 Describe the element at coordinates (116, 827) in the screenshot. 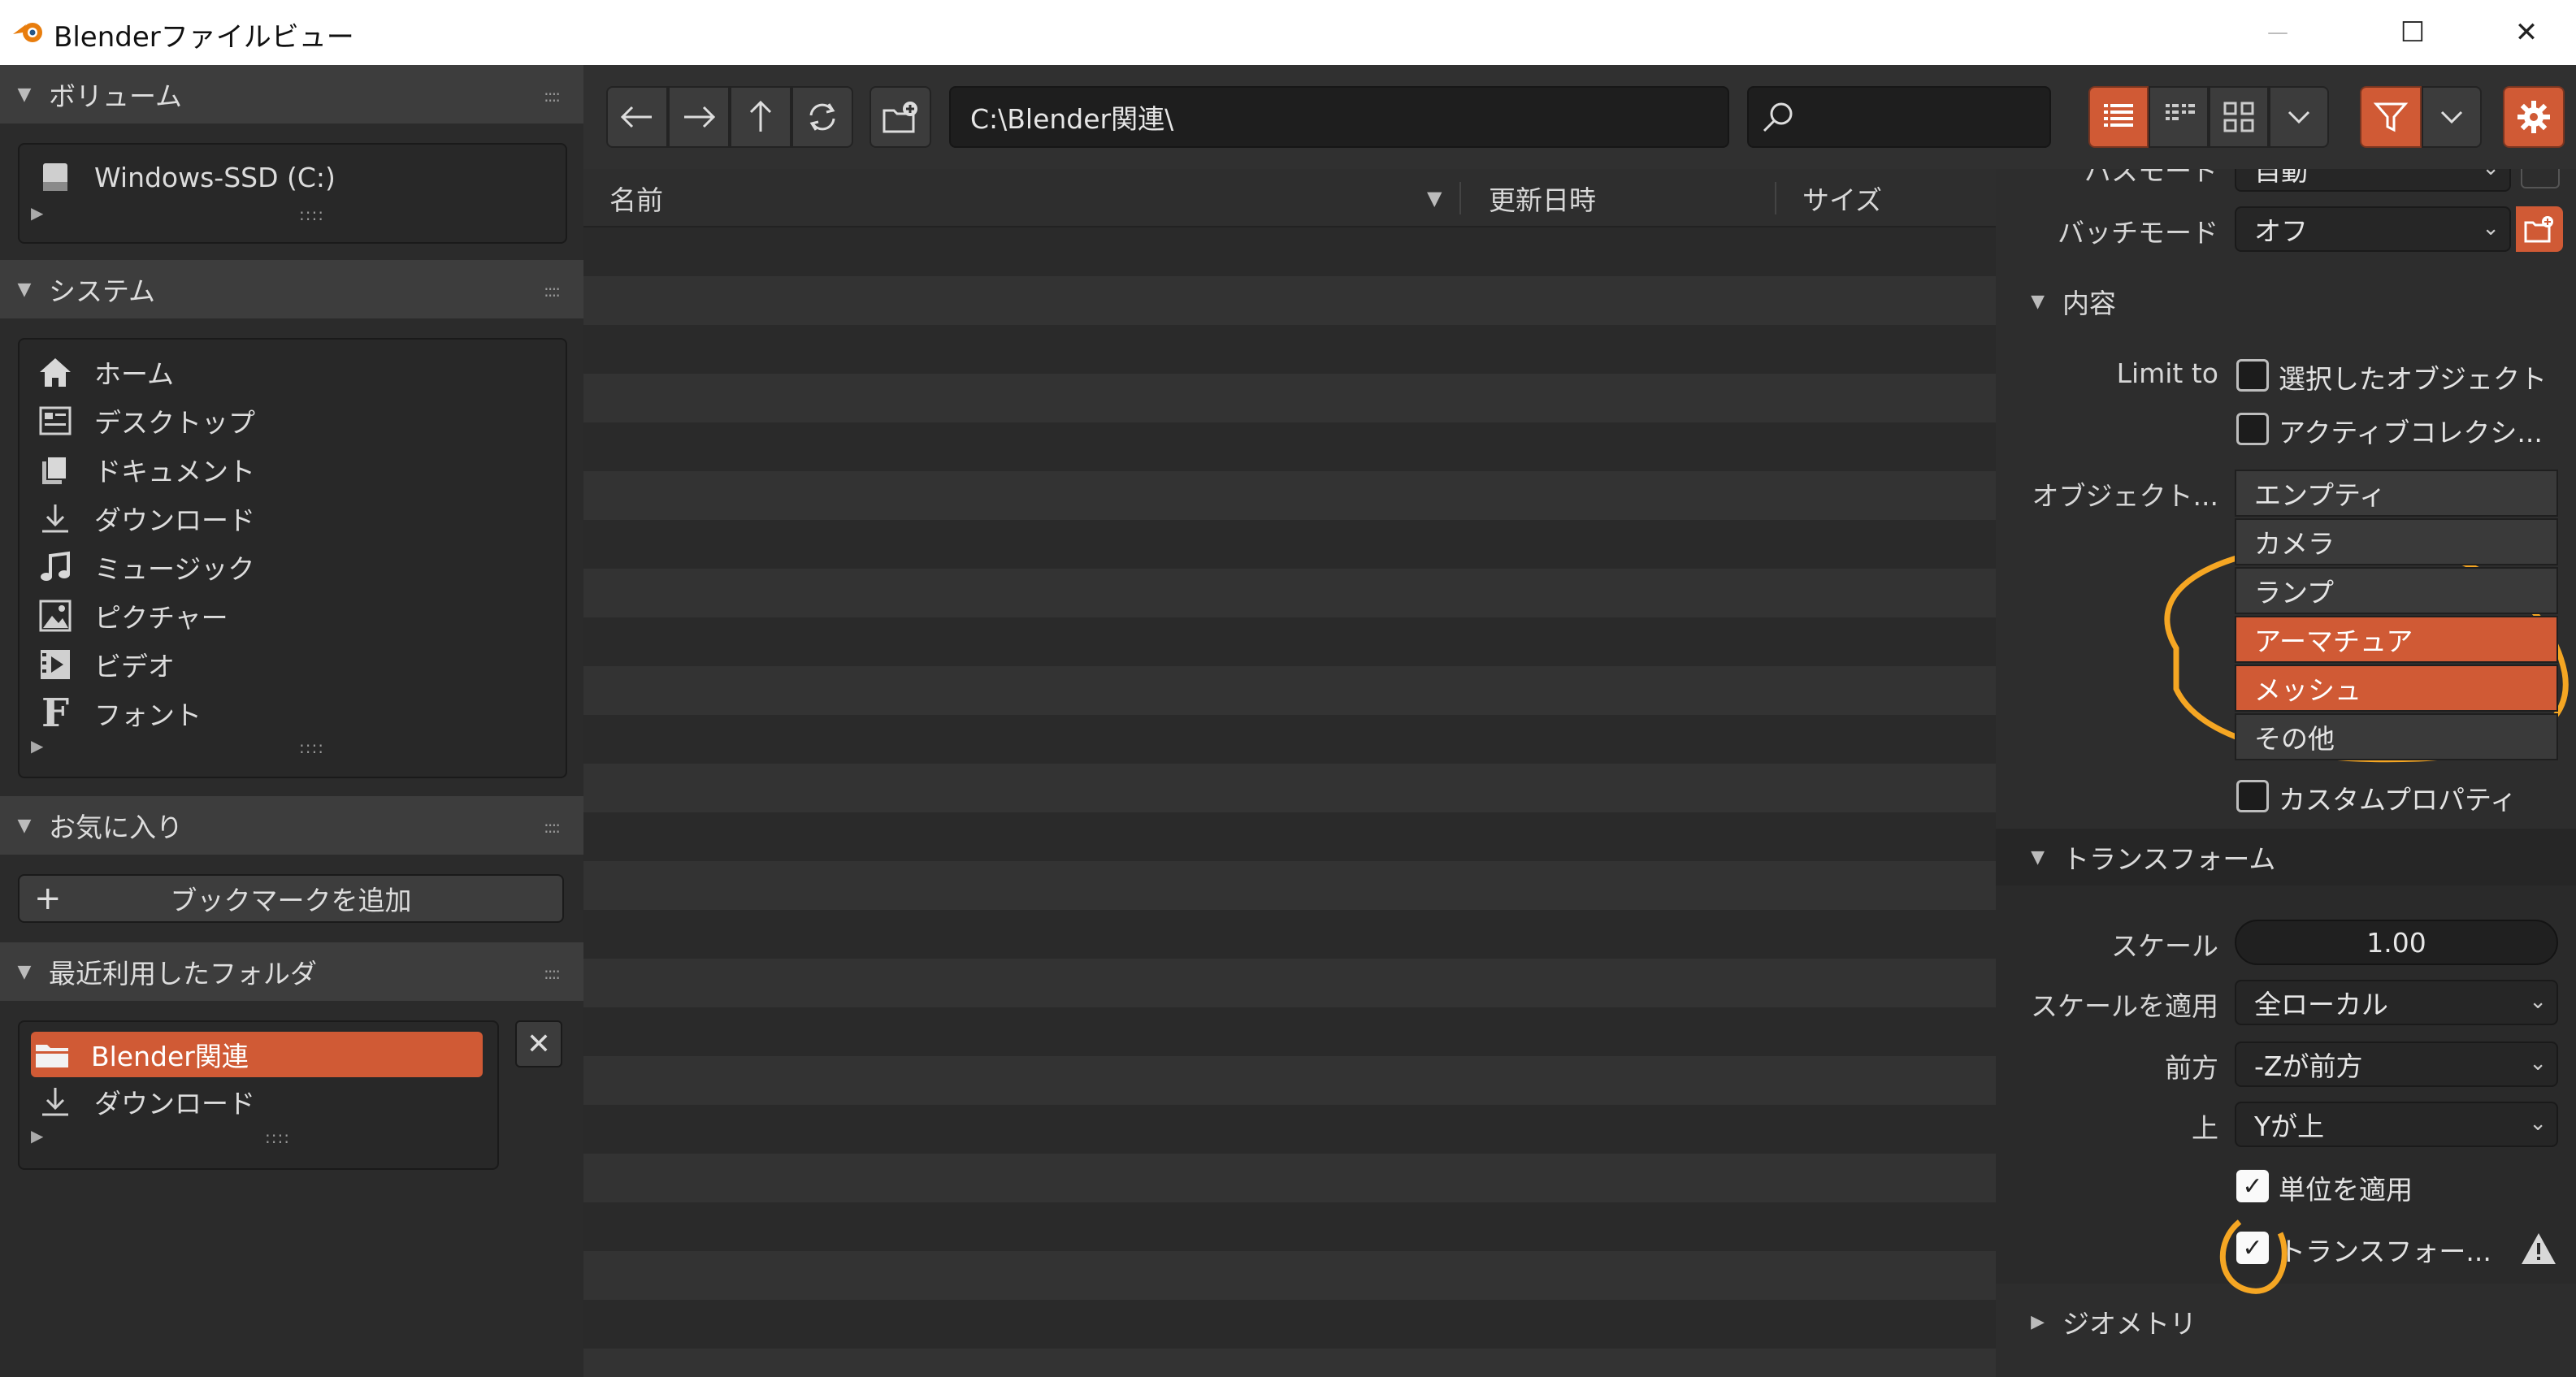

I see `favorites-header-label: お気に入り` at that location.